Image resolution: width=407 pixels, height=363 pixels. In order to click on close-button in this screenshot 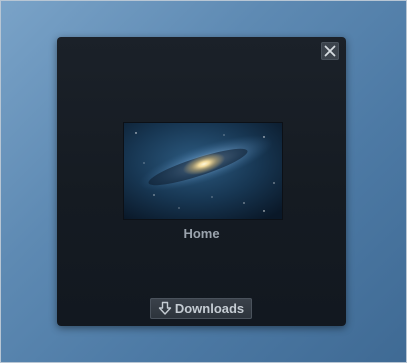, I will do `click(330, 51)`.